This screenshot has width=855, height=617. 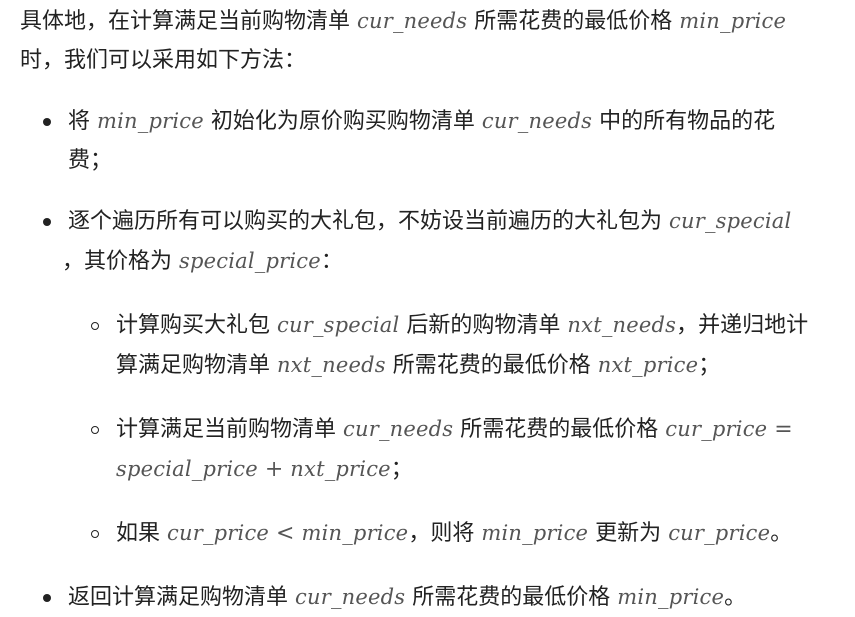 I want to click on sub-bullet-2-line-2: special_price + nxt_price；, so click(x=264, y=469).